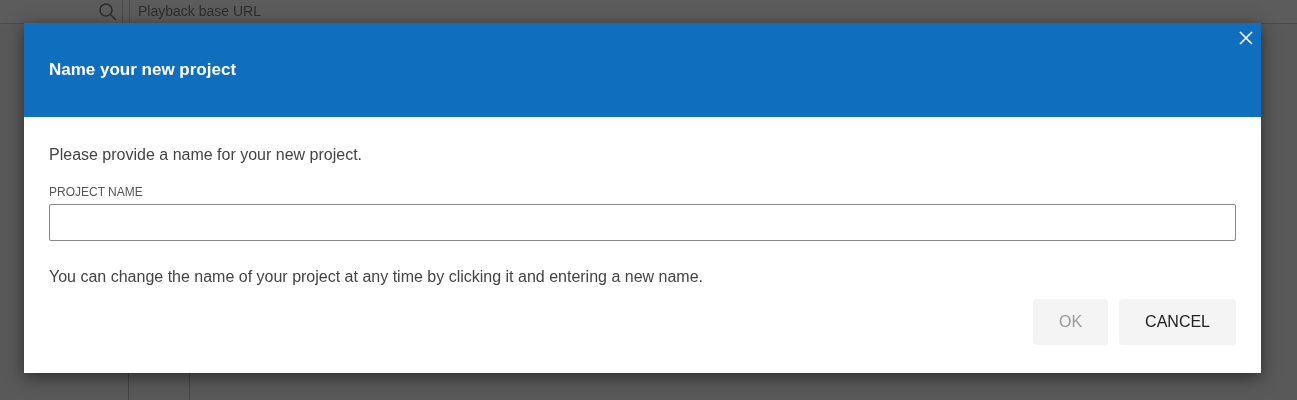  Describe the element at coordinates (143, 70) in the screenshot. I see `dialog-title: Name your new project` at that location.